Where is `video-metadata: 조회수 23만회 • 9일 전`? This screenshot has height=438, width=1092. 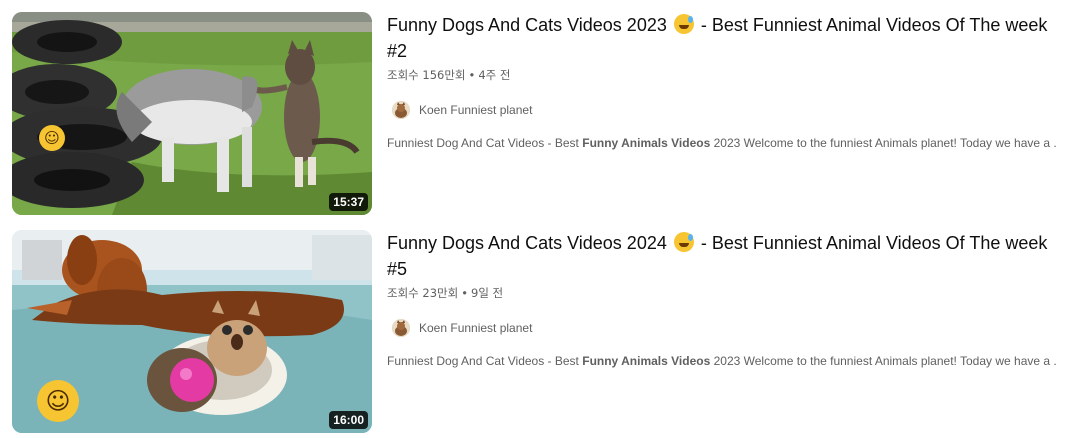 video-metadata: 조회수 23만회 • 9일 전 is located at coordinates (727, 293).